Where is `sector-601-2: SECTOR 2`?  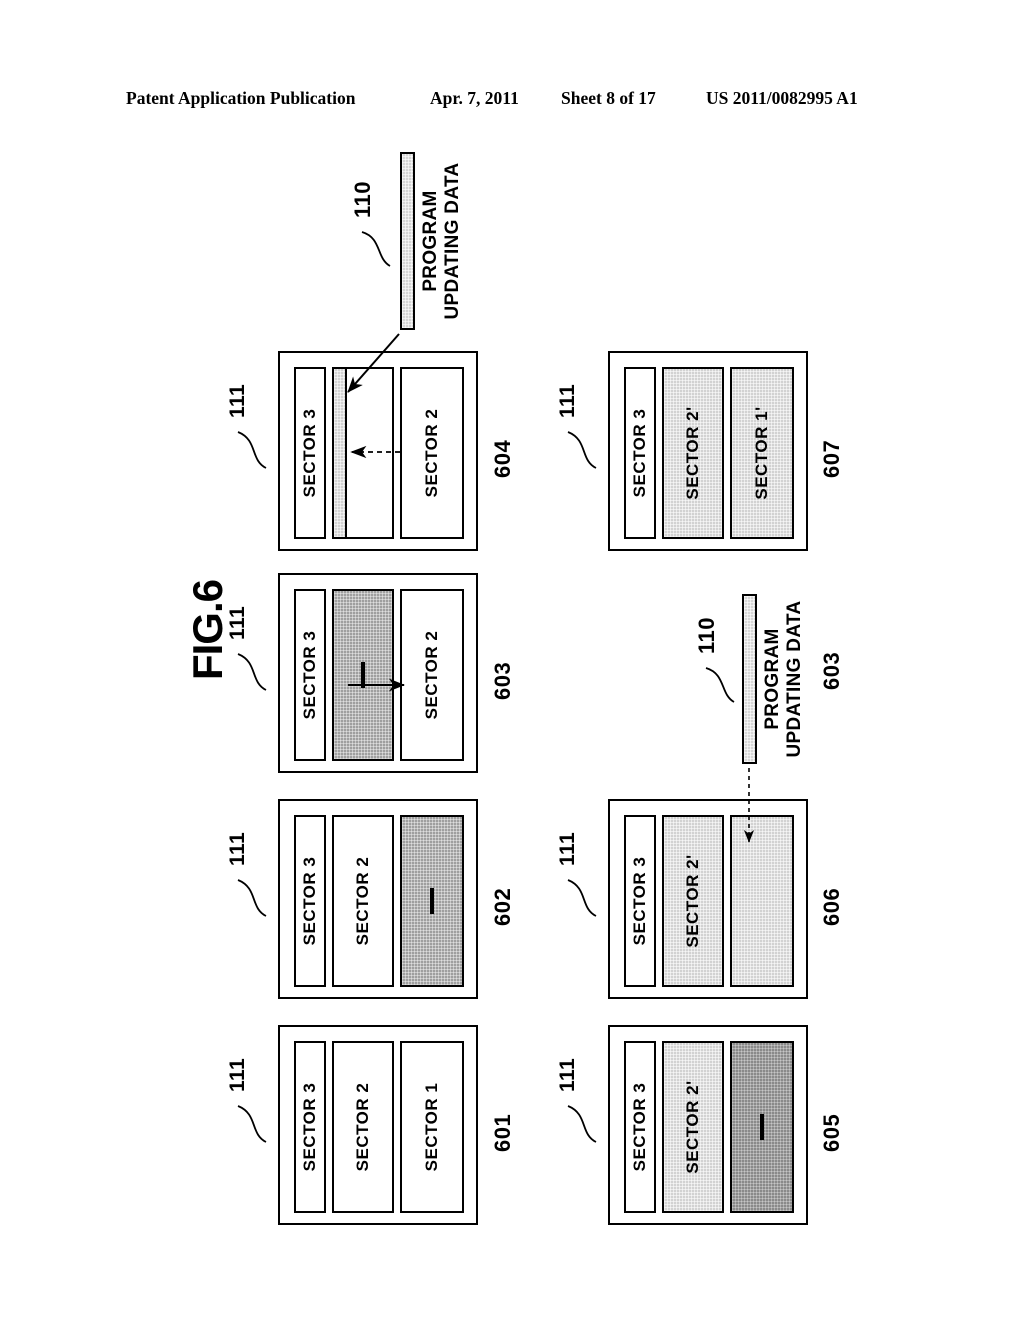
sector-601-2: SECTOR 2 is located at coordinates (363, 1127).